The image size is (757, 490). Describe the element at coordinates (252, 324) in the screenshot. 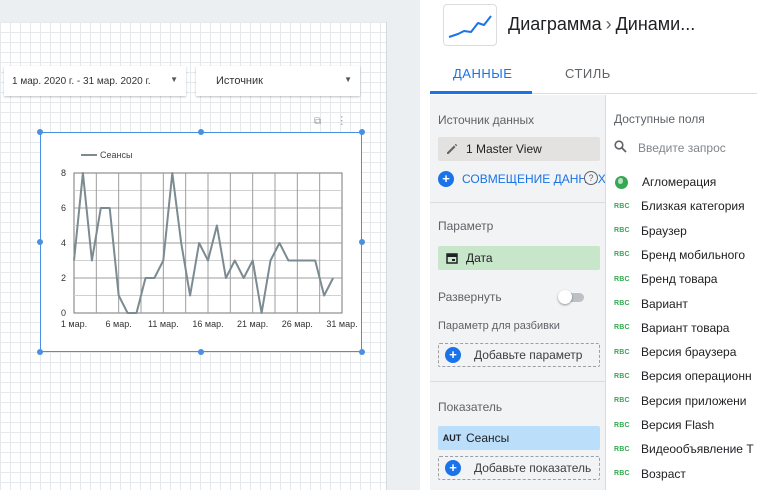

I see `x-tick-label: 21 мар.` at that location.